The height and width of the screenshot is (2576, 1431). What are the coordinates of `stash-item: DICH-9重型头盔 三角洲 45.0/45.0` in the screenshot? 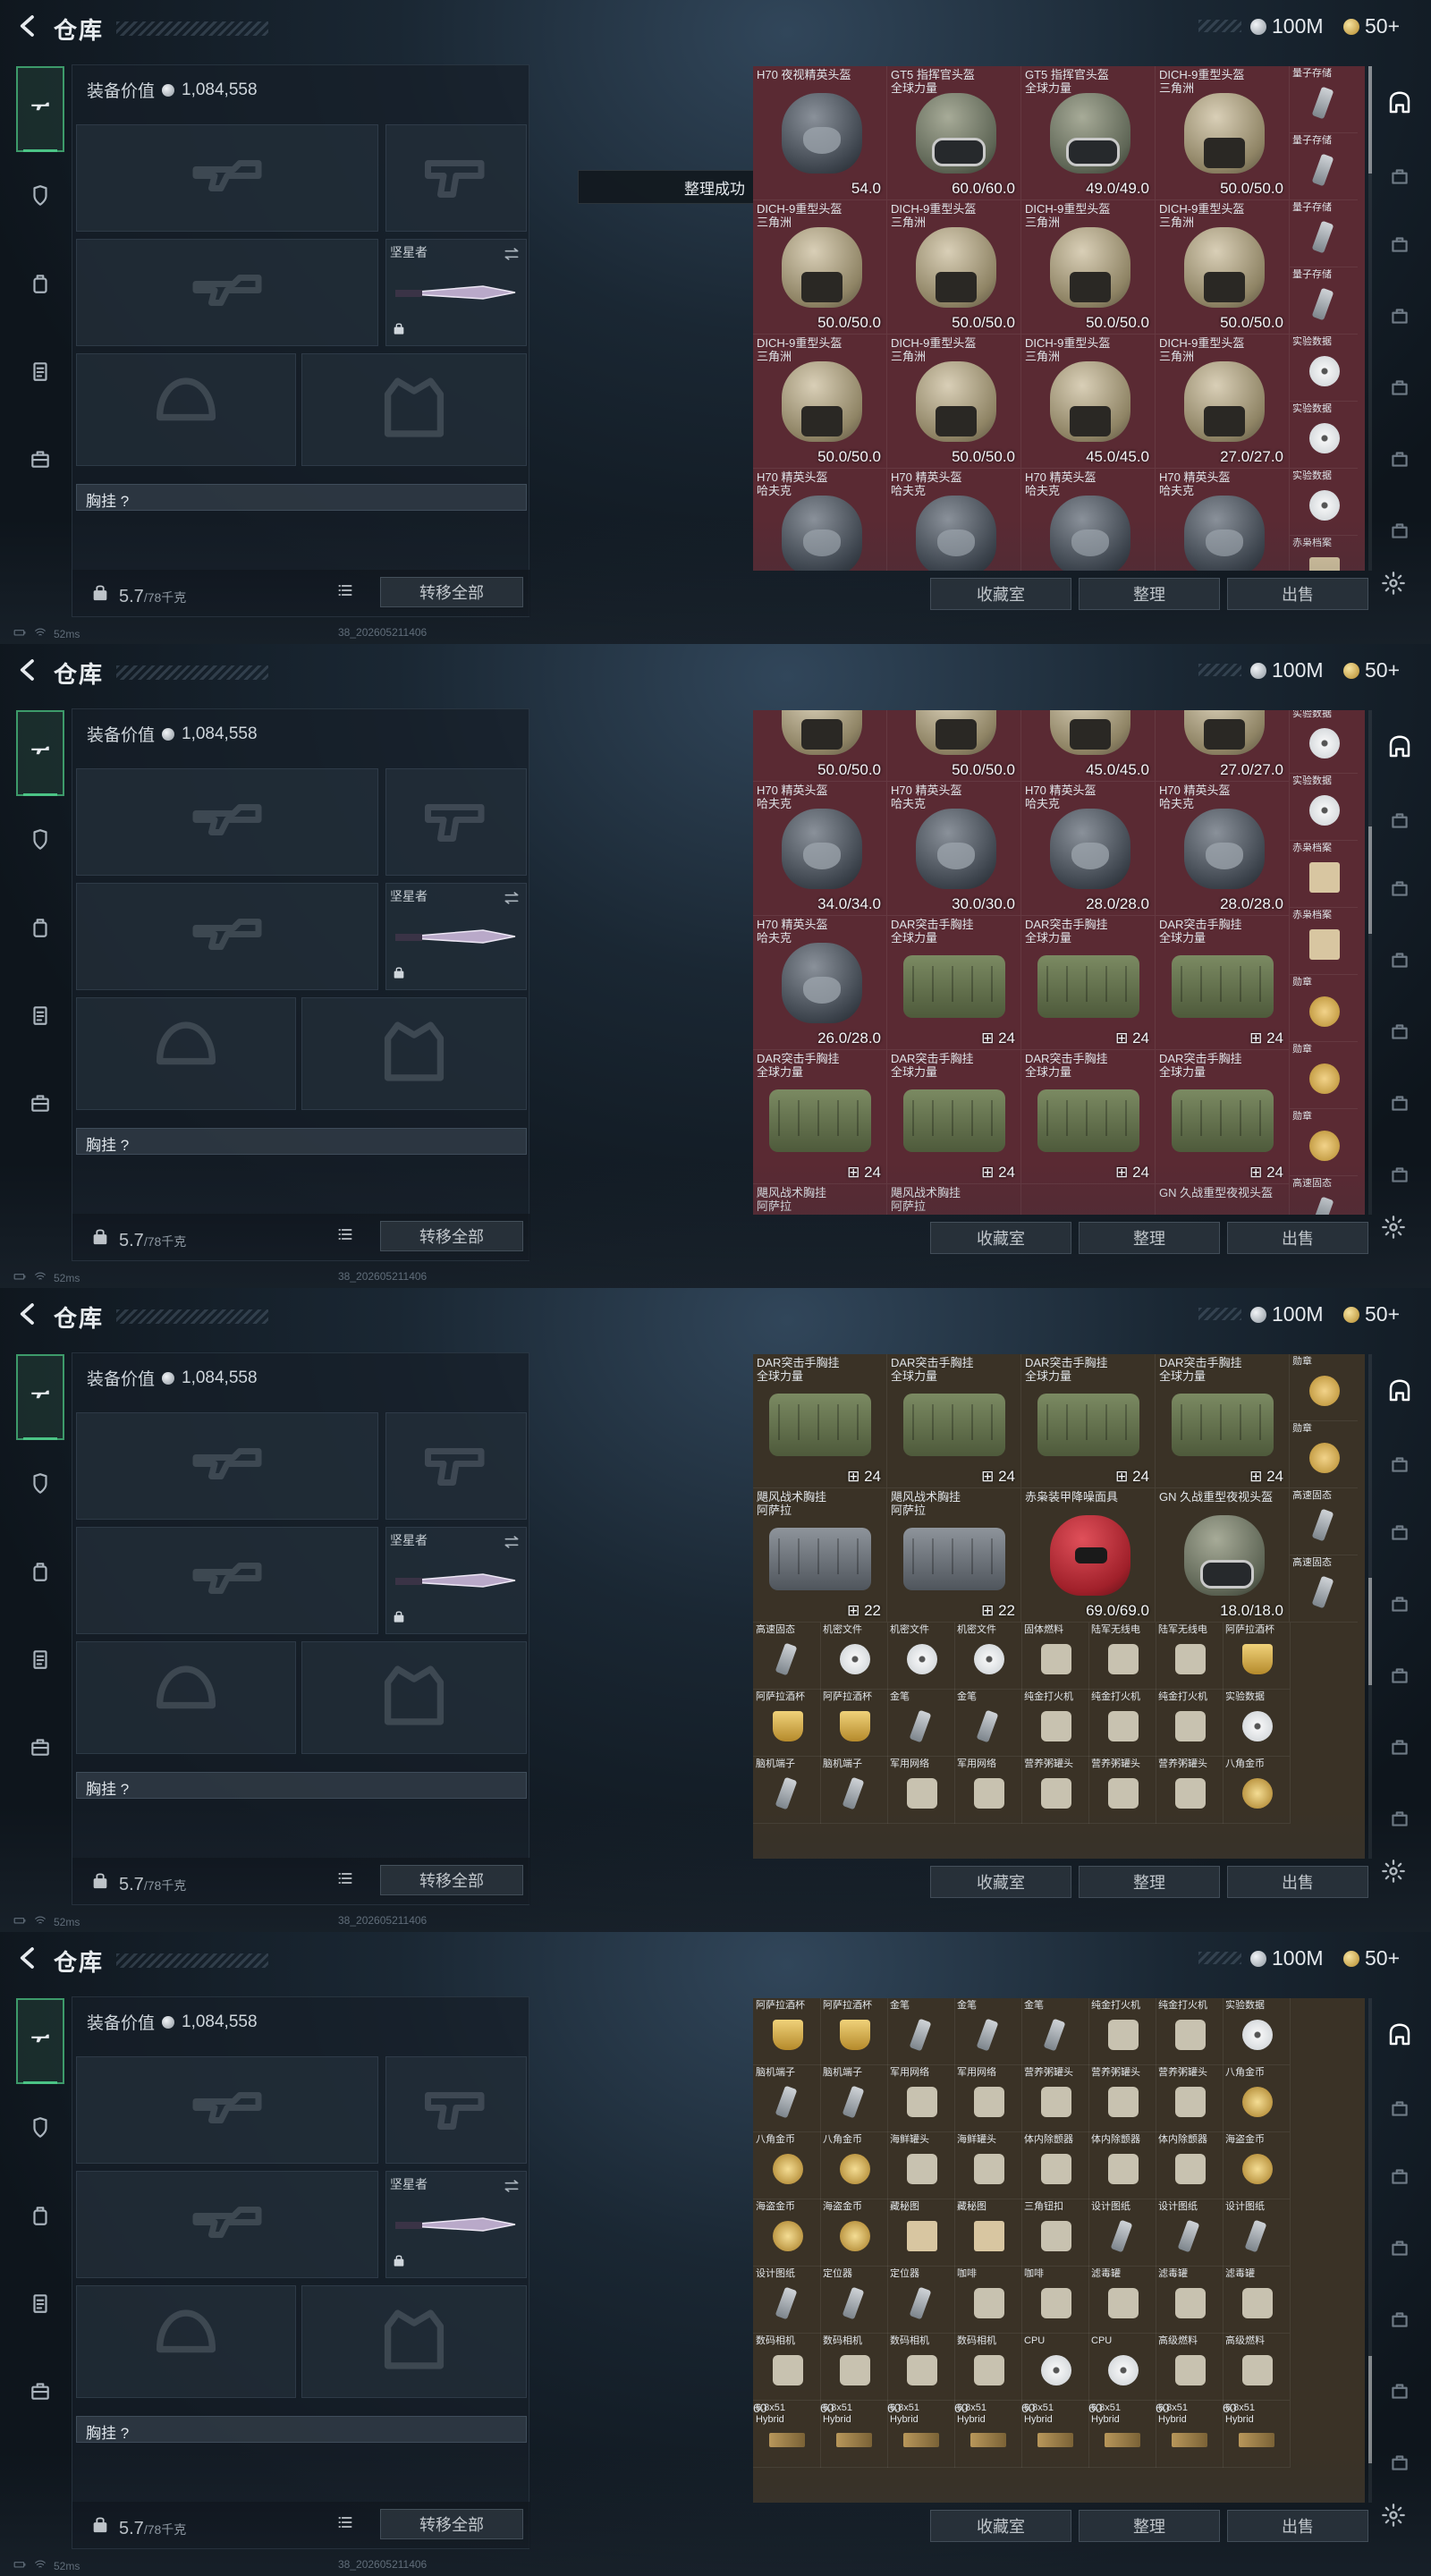 It's located at (1088, 402).